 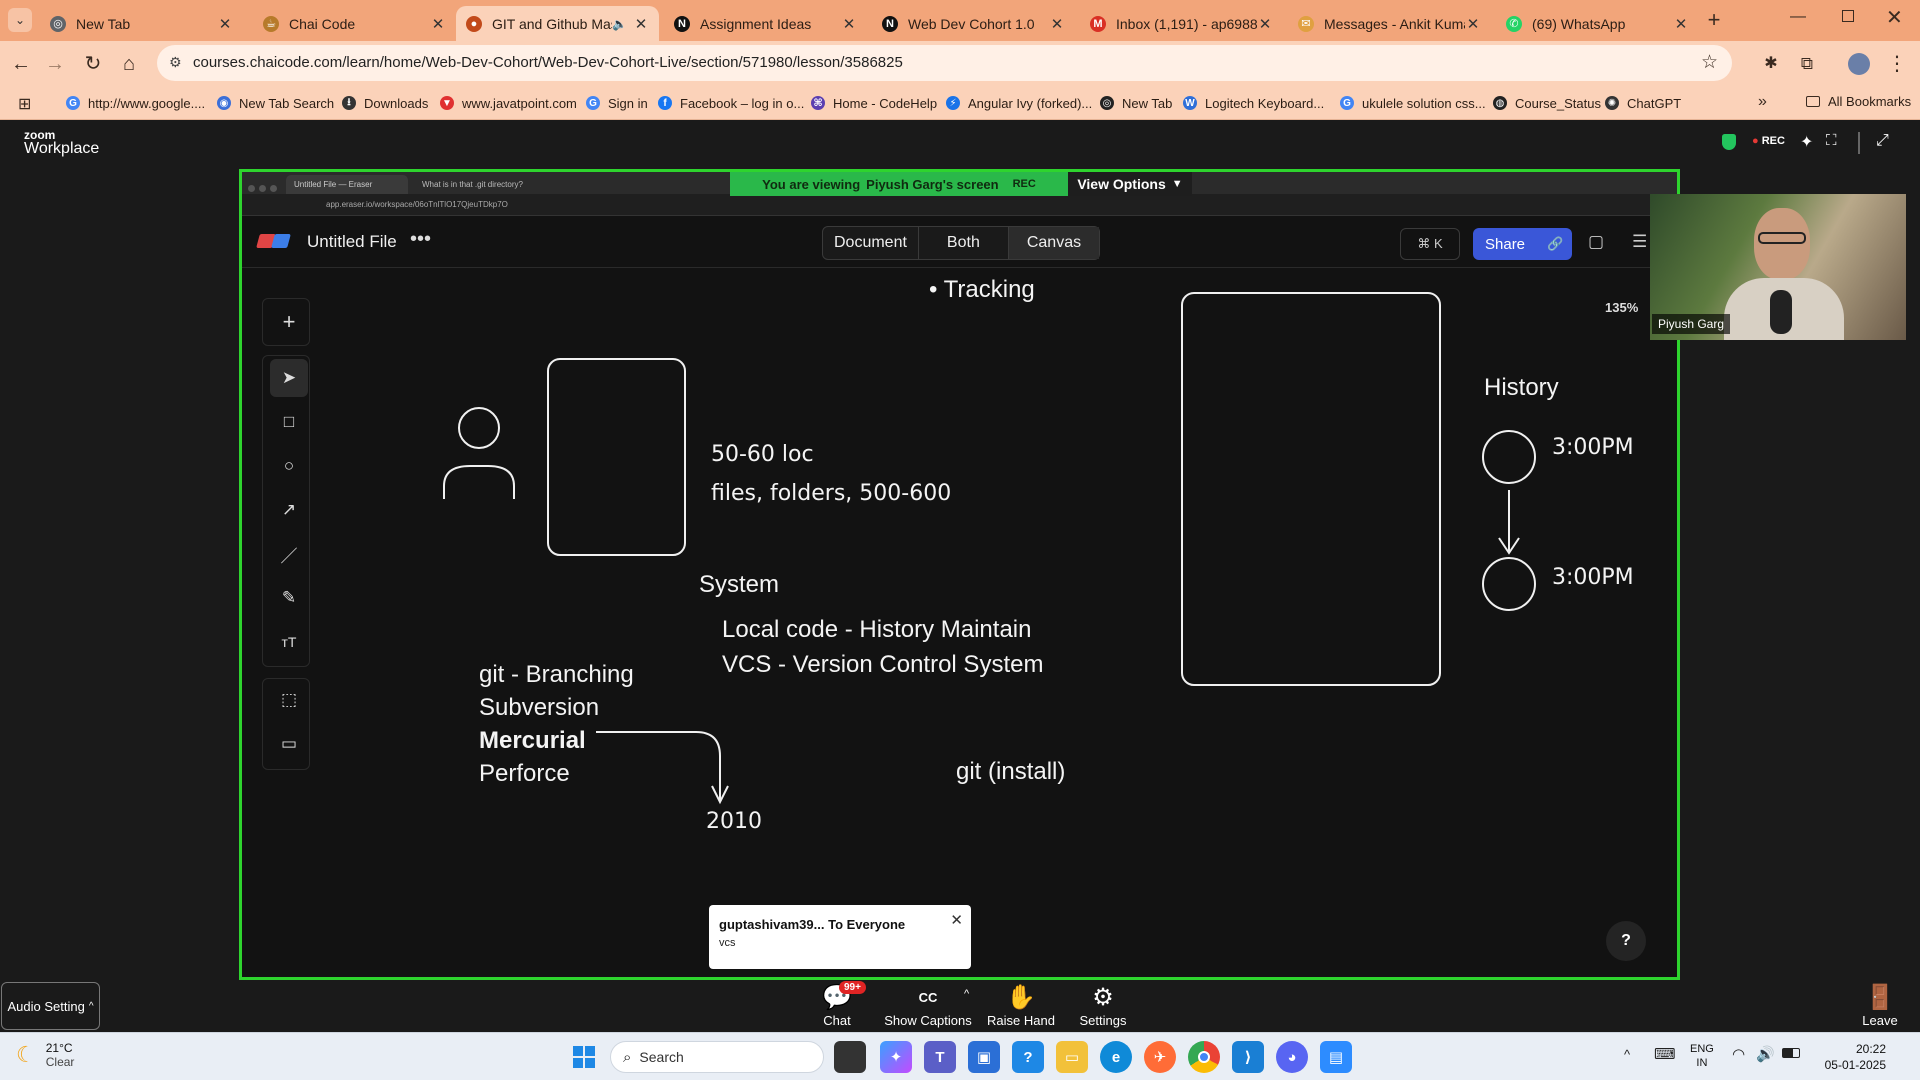 What do you see at coordinates (1292, 1057) in the screenshot?
I see `discord-icon: ◕` at bounding box center [1292, 1057].